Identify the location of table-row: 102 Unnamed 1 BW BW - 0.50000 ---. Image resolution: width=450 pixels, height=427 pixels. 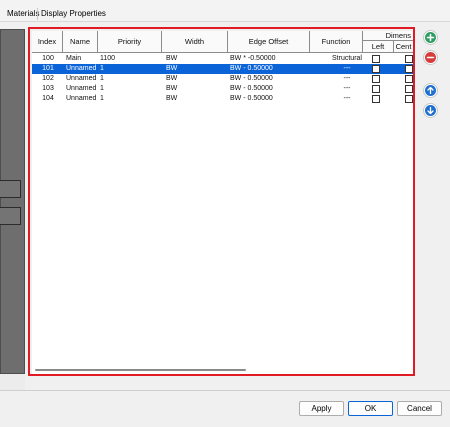
(222, 79).